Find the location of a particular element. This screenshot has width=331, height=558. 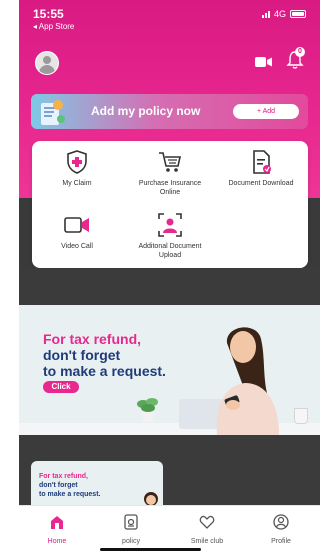

menu-label: Purchase Insurance Online is located at coordinates (170, 188).